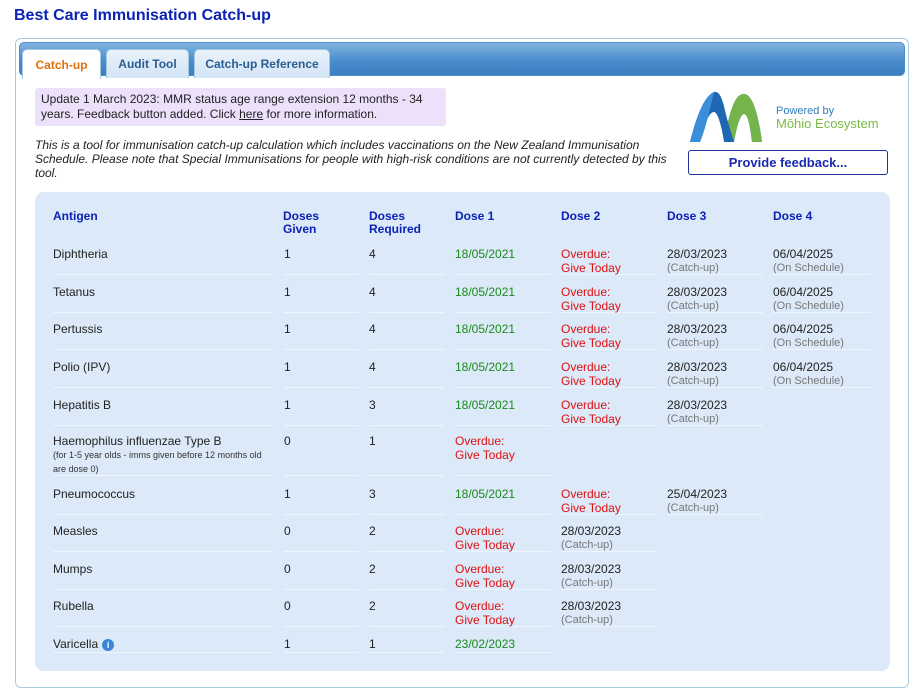 This screenshot has height=688, width=916. What do you see at coordinates (793, 216) in the screenshot?
I see `header-dose-4: Dose 4` at bounding box center [793, 216].